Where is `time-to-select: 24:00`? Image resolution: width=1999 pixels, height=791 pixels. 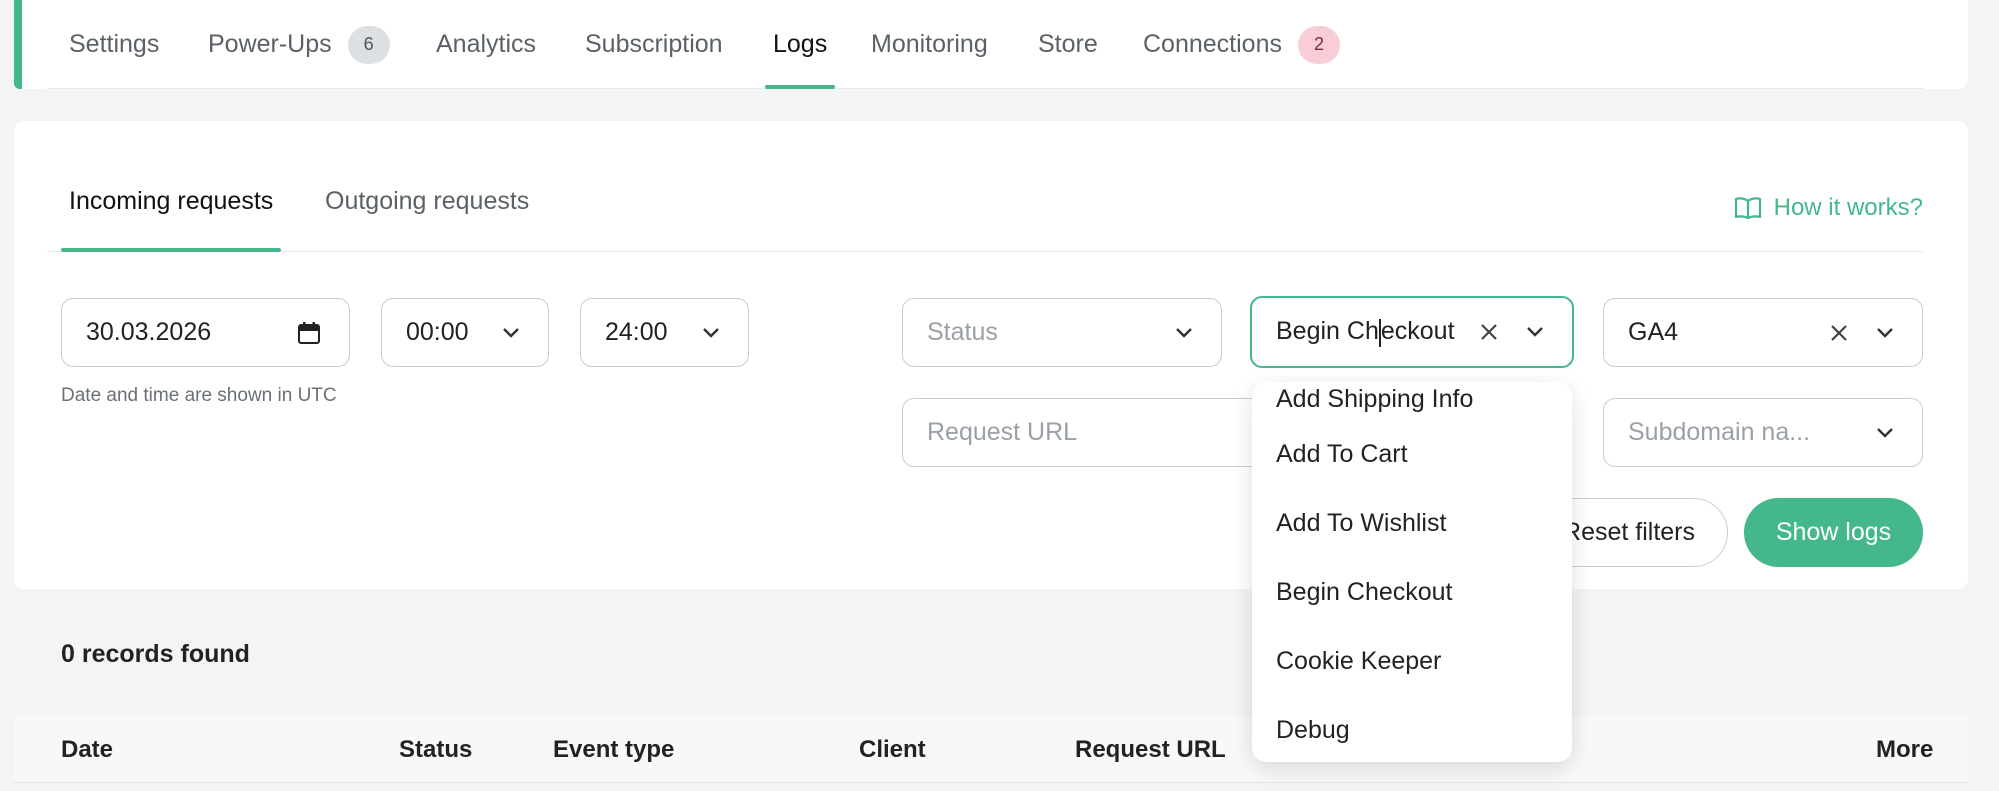
time-to-select: 24:00 is located at coordinates (664, 332).